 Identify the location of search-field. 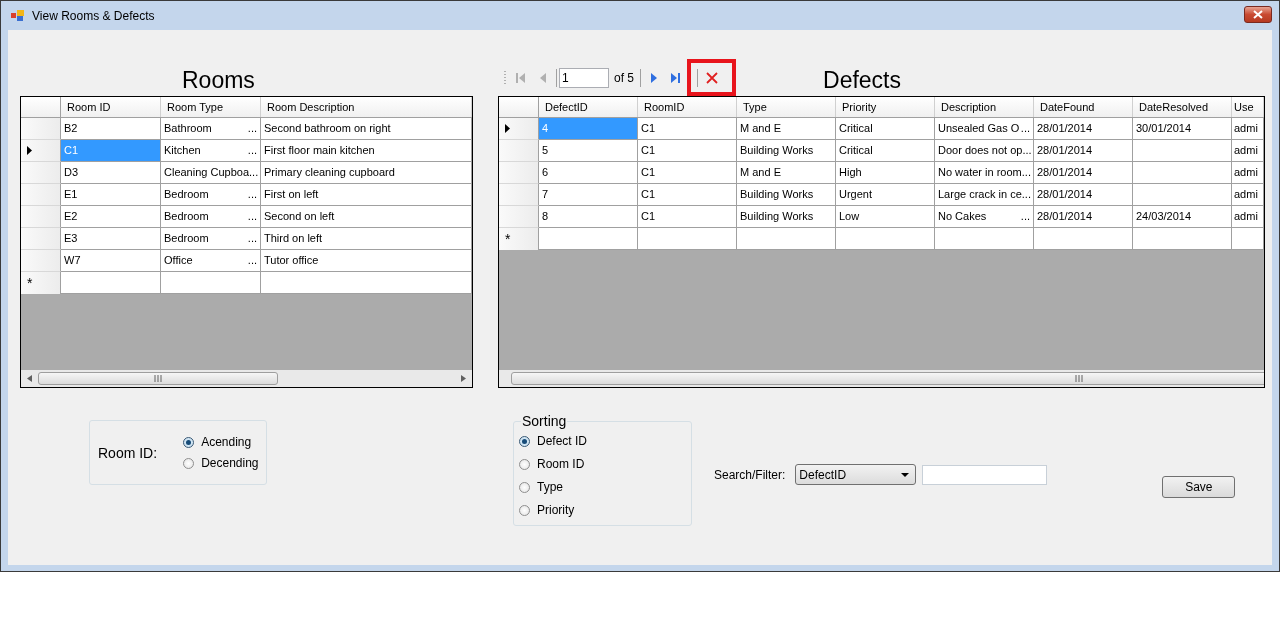
(985, 474).